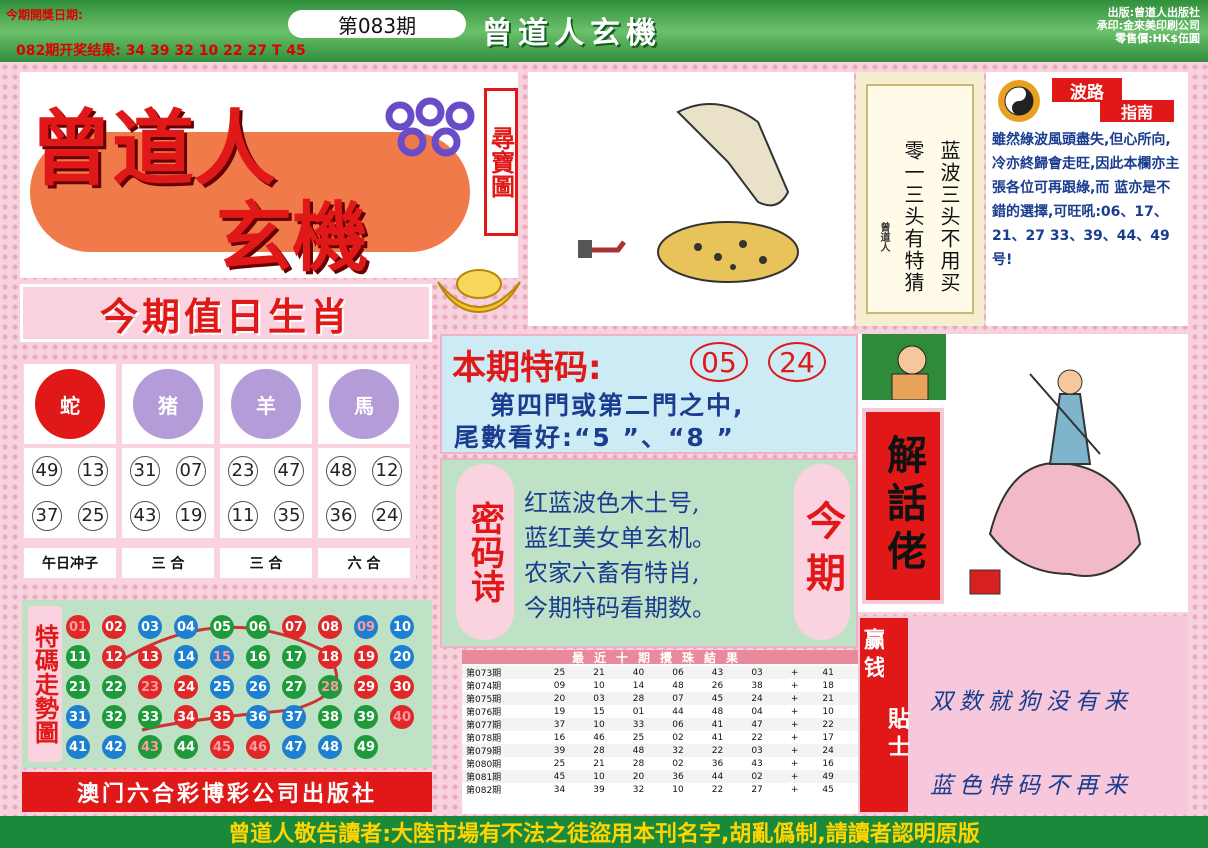 Image resolution: width=1208 pixels, height=848 pixels. I want to click on zodiac-animal-icon: 羊, so click(266, 404).